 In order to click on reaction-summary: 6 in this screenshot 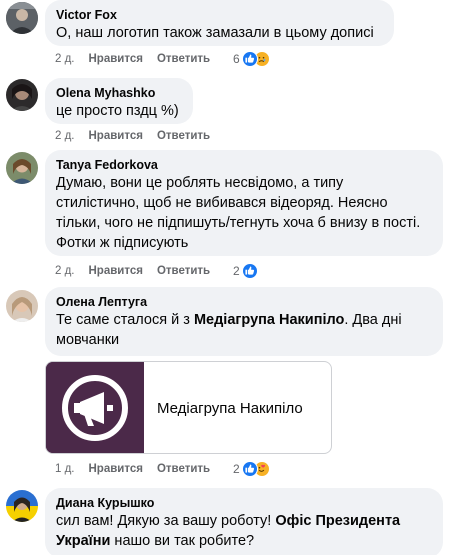, I will do `click(251, 59)`.